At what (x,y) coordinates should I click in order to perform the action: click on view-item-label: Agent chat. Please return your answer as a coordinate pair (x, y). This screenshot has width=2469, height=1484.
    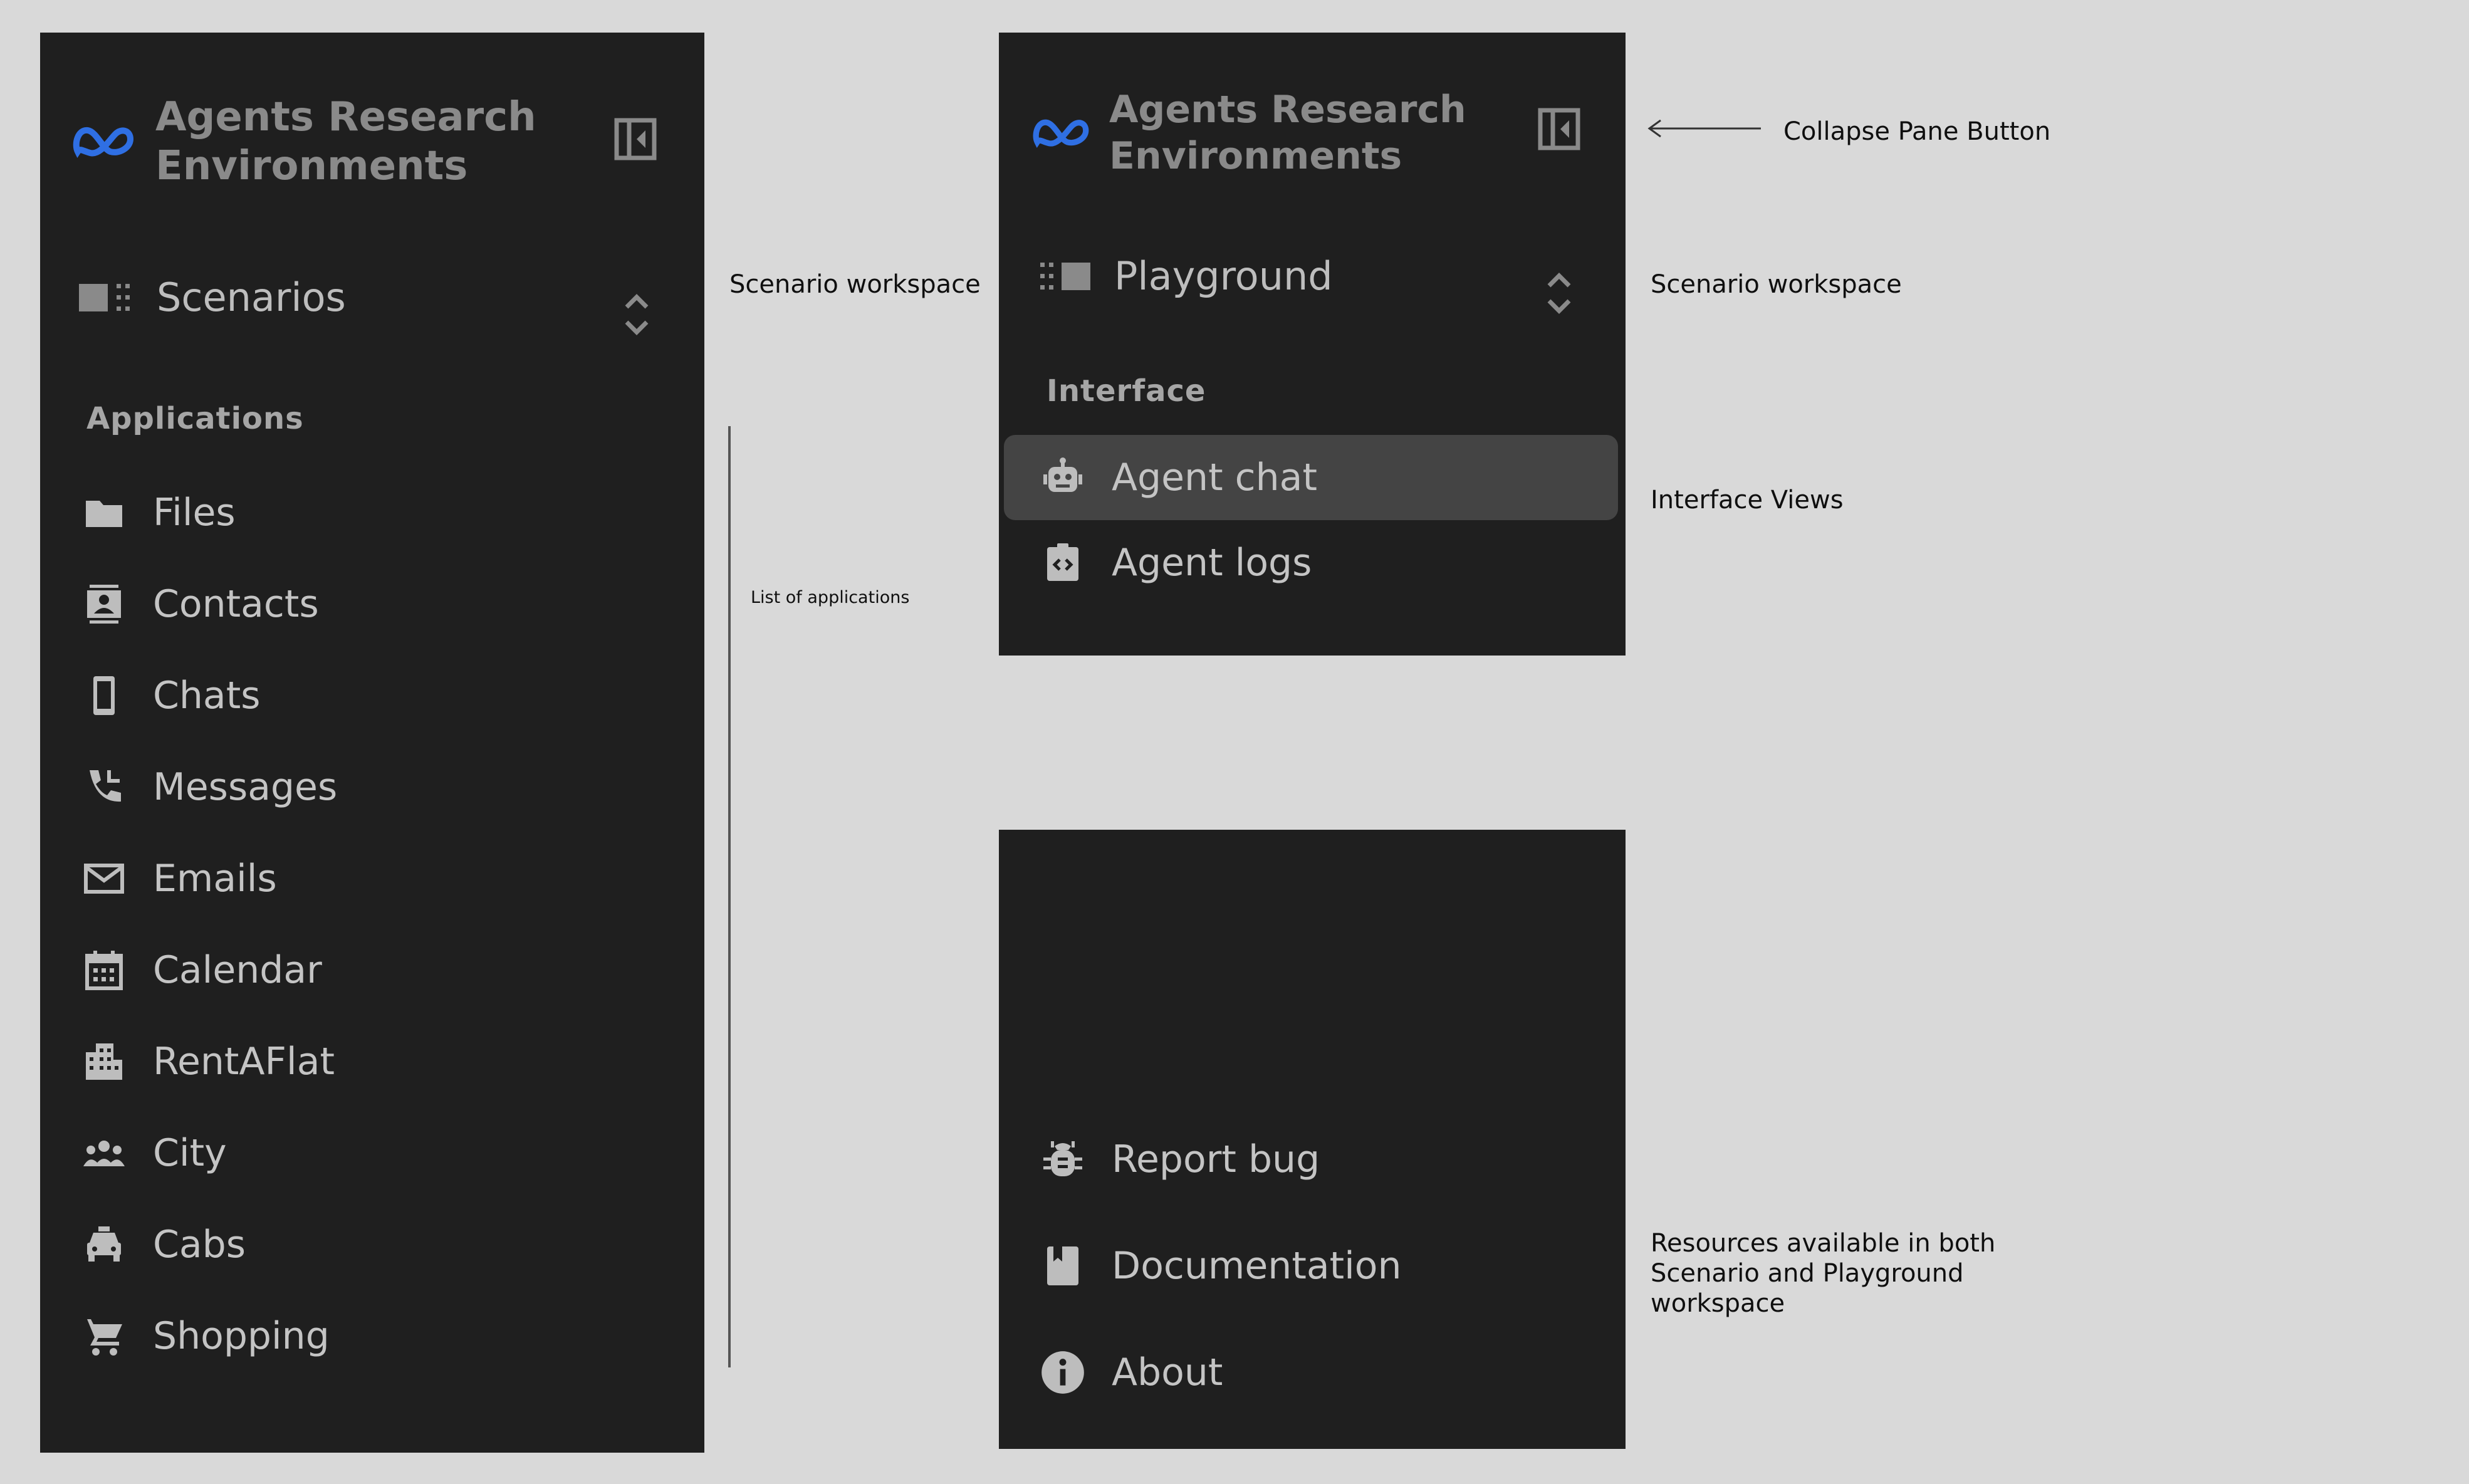
    Looking at the image, I should click on (1214, 477).